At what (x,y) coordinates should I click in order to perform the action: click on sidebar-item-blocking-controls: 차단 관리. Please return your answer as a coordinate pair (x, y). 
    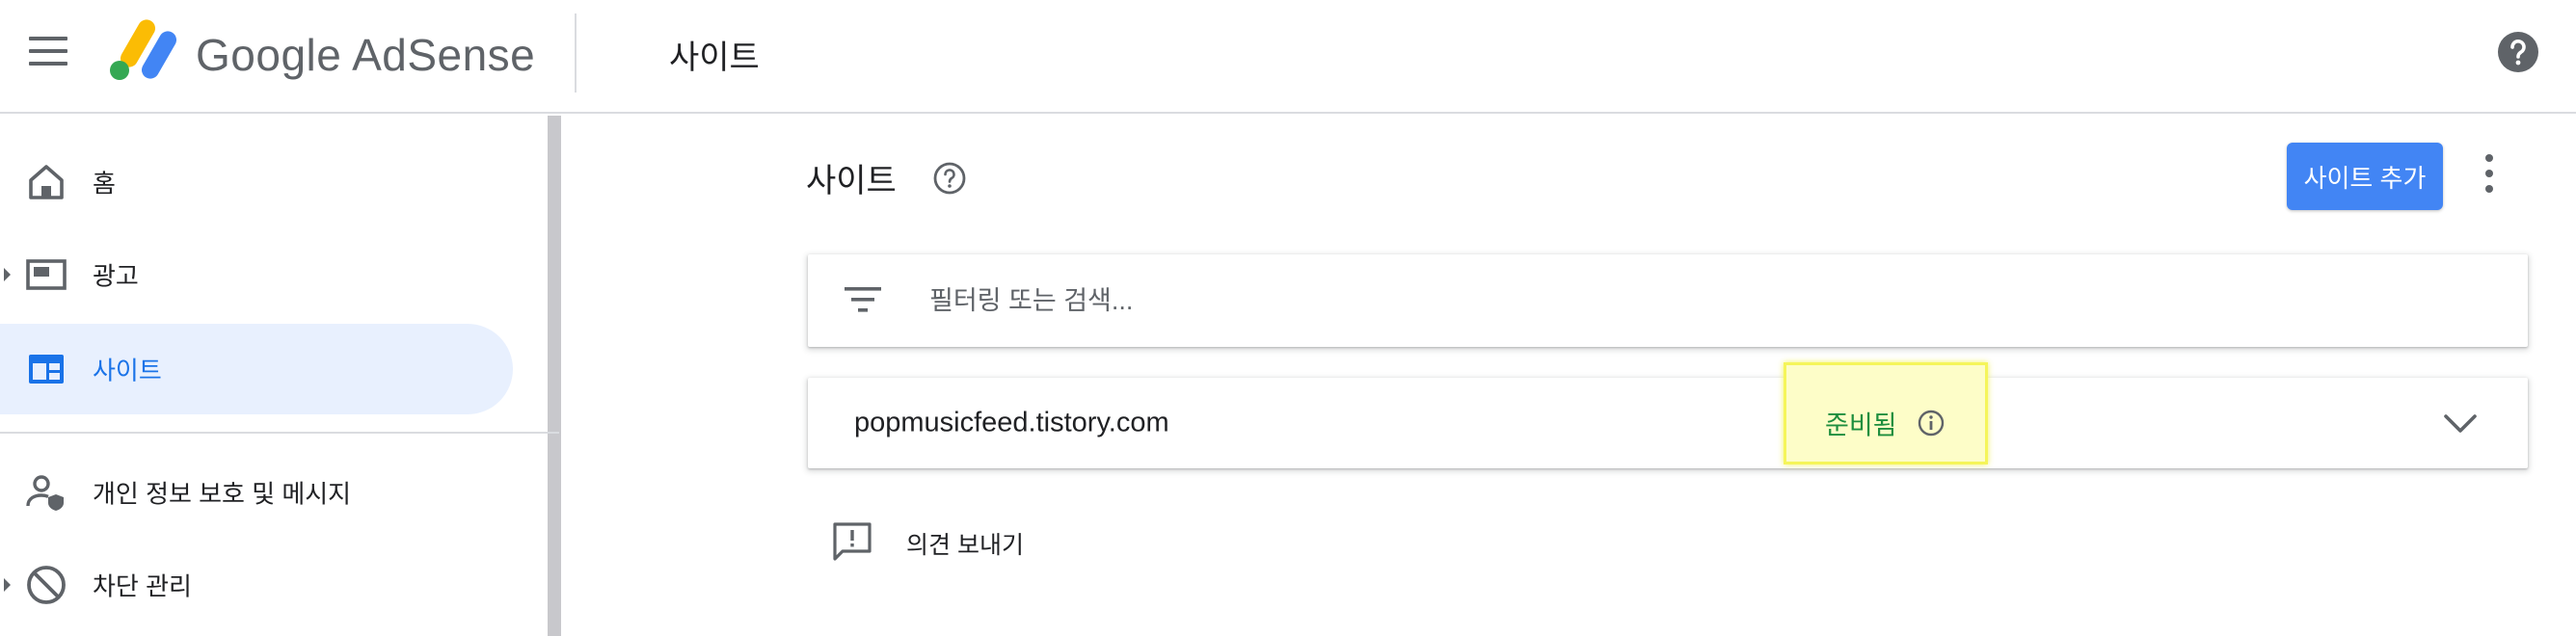
    Looking at the image, I should click on (256, 585).